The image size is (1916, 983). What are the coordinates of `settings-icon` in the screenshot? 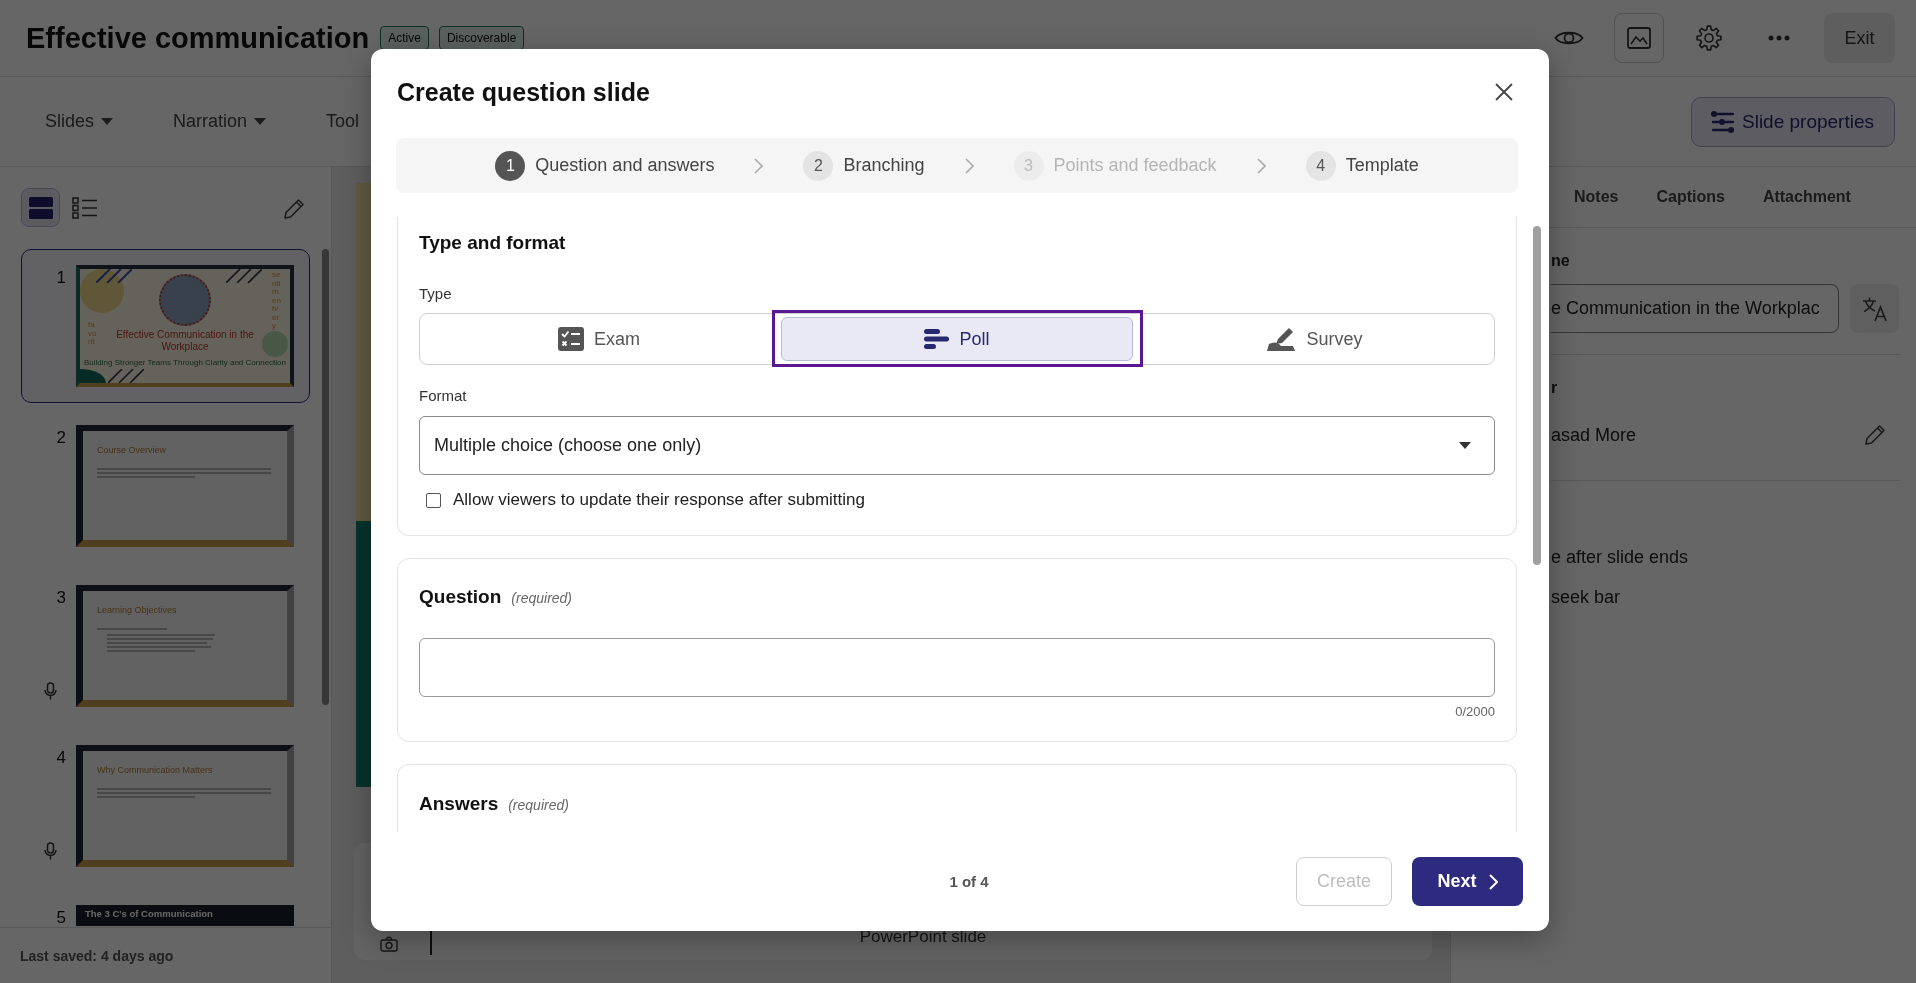 It's located at (1709, 38).